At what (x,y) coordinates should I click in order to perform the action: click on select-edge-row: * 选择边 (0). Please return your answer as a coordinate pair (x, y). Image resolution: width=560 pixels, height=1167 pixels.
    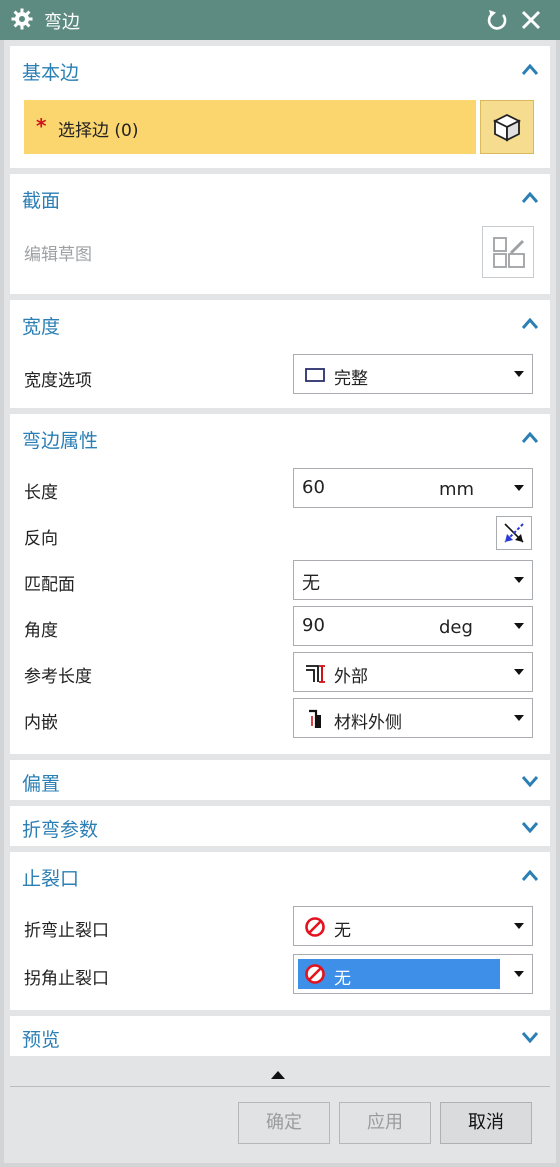
    Looking at the image, I should click on (250, 127).